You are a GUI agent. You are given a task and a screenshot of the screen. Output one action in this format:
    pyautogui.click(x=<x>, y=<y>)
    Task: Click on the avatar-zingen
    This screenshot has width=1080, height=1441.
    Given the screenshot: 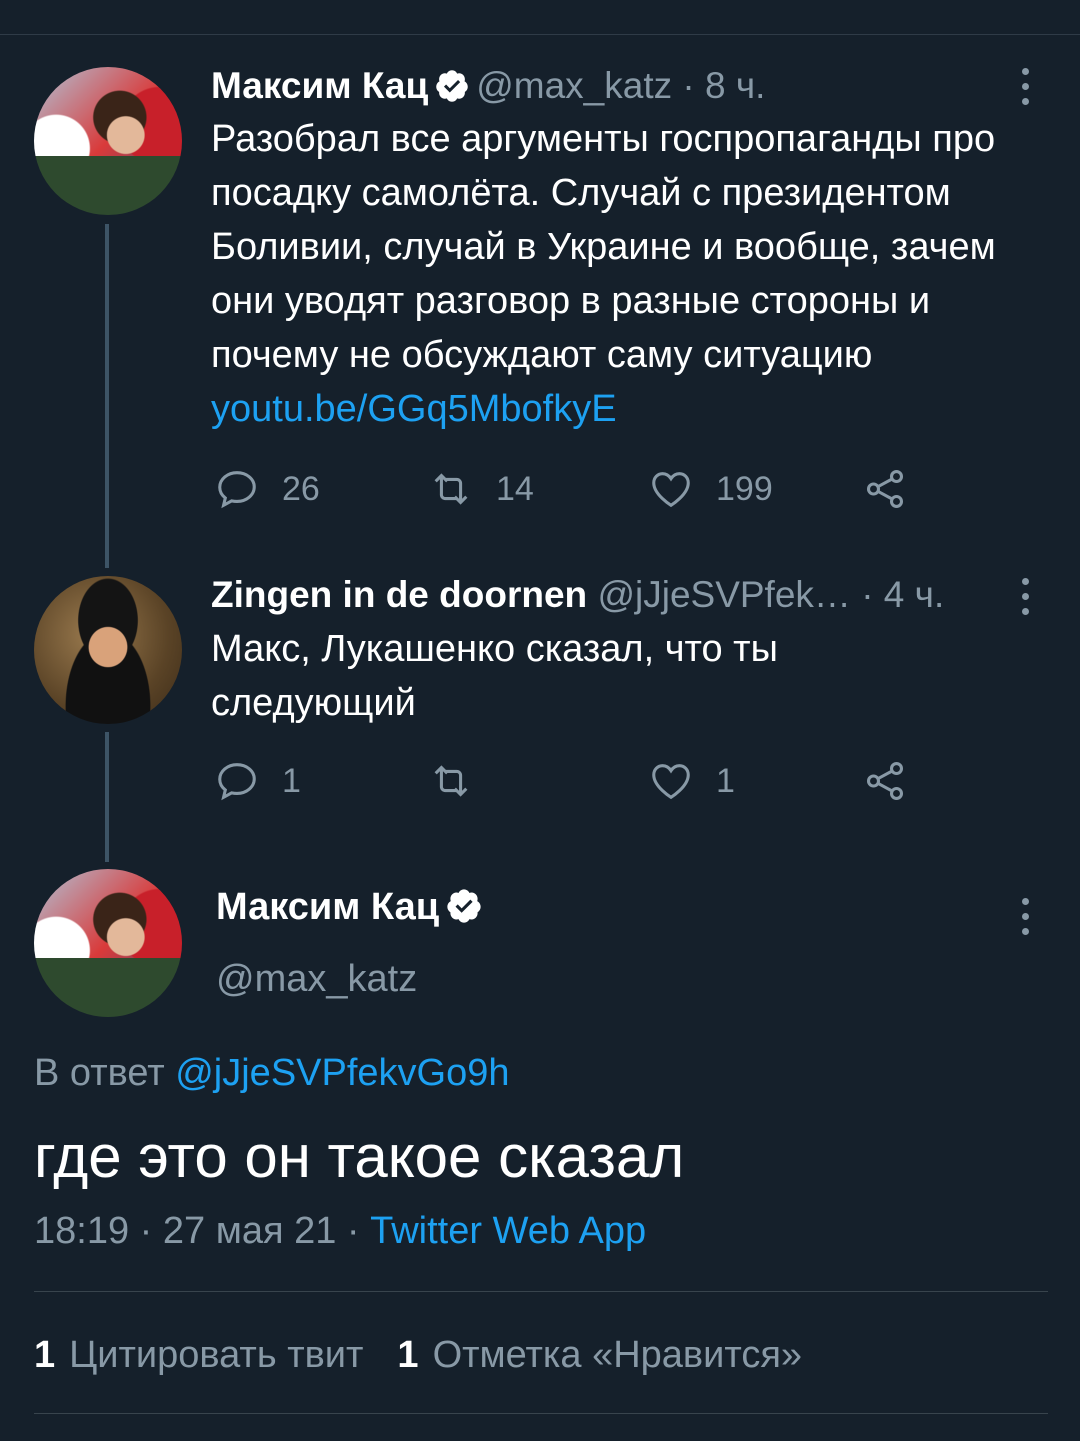 What is the action you would take?
    pyautogui.click(x=108, y=650)
    